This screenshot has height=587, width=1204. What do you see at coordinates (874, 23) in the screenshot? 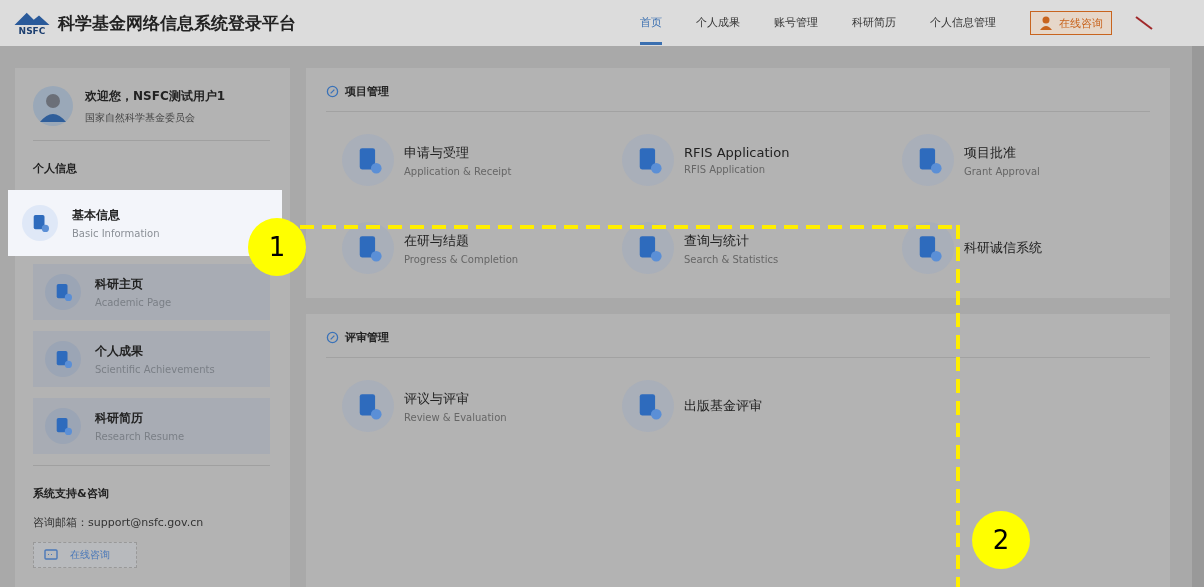
I see `nav-tab: 科研简历` at bounding box center [874, 23].